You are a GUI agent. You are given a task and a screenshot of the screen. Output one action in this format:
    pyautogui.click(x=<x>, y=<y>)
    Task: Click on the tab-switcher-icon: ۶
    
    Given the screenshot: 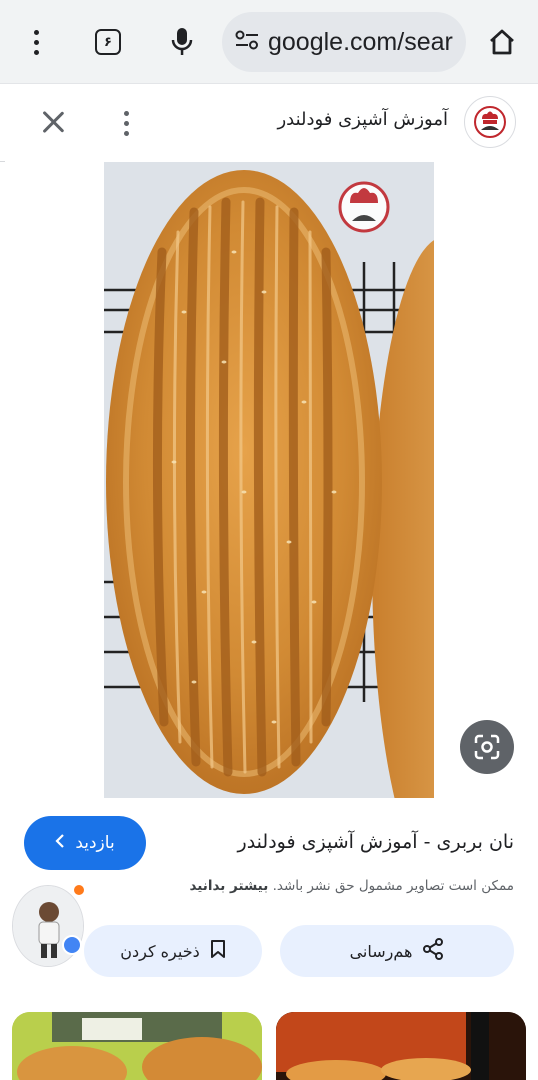 What is the action you would take?
    pyautogui.click(x=108, y=42)
    